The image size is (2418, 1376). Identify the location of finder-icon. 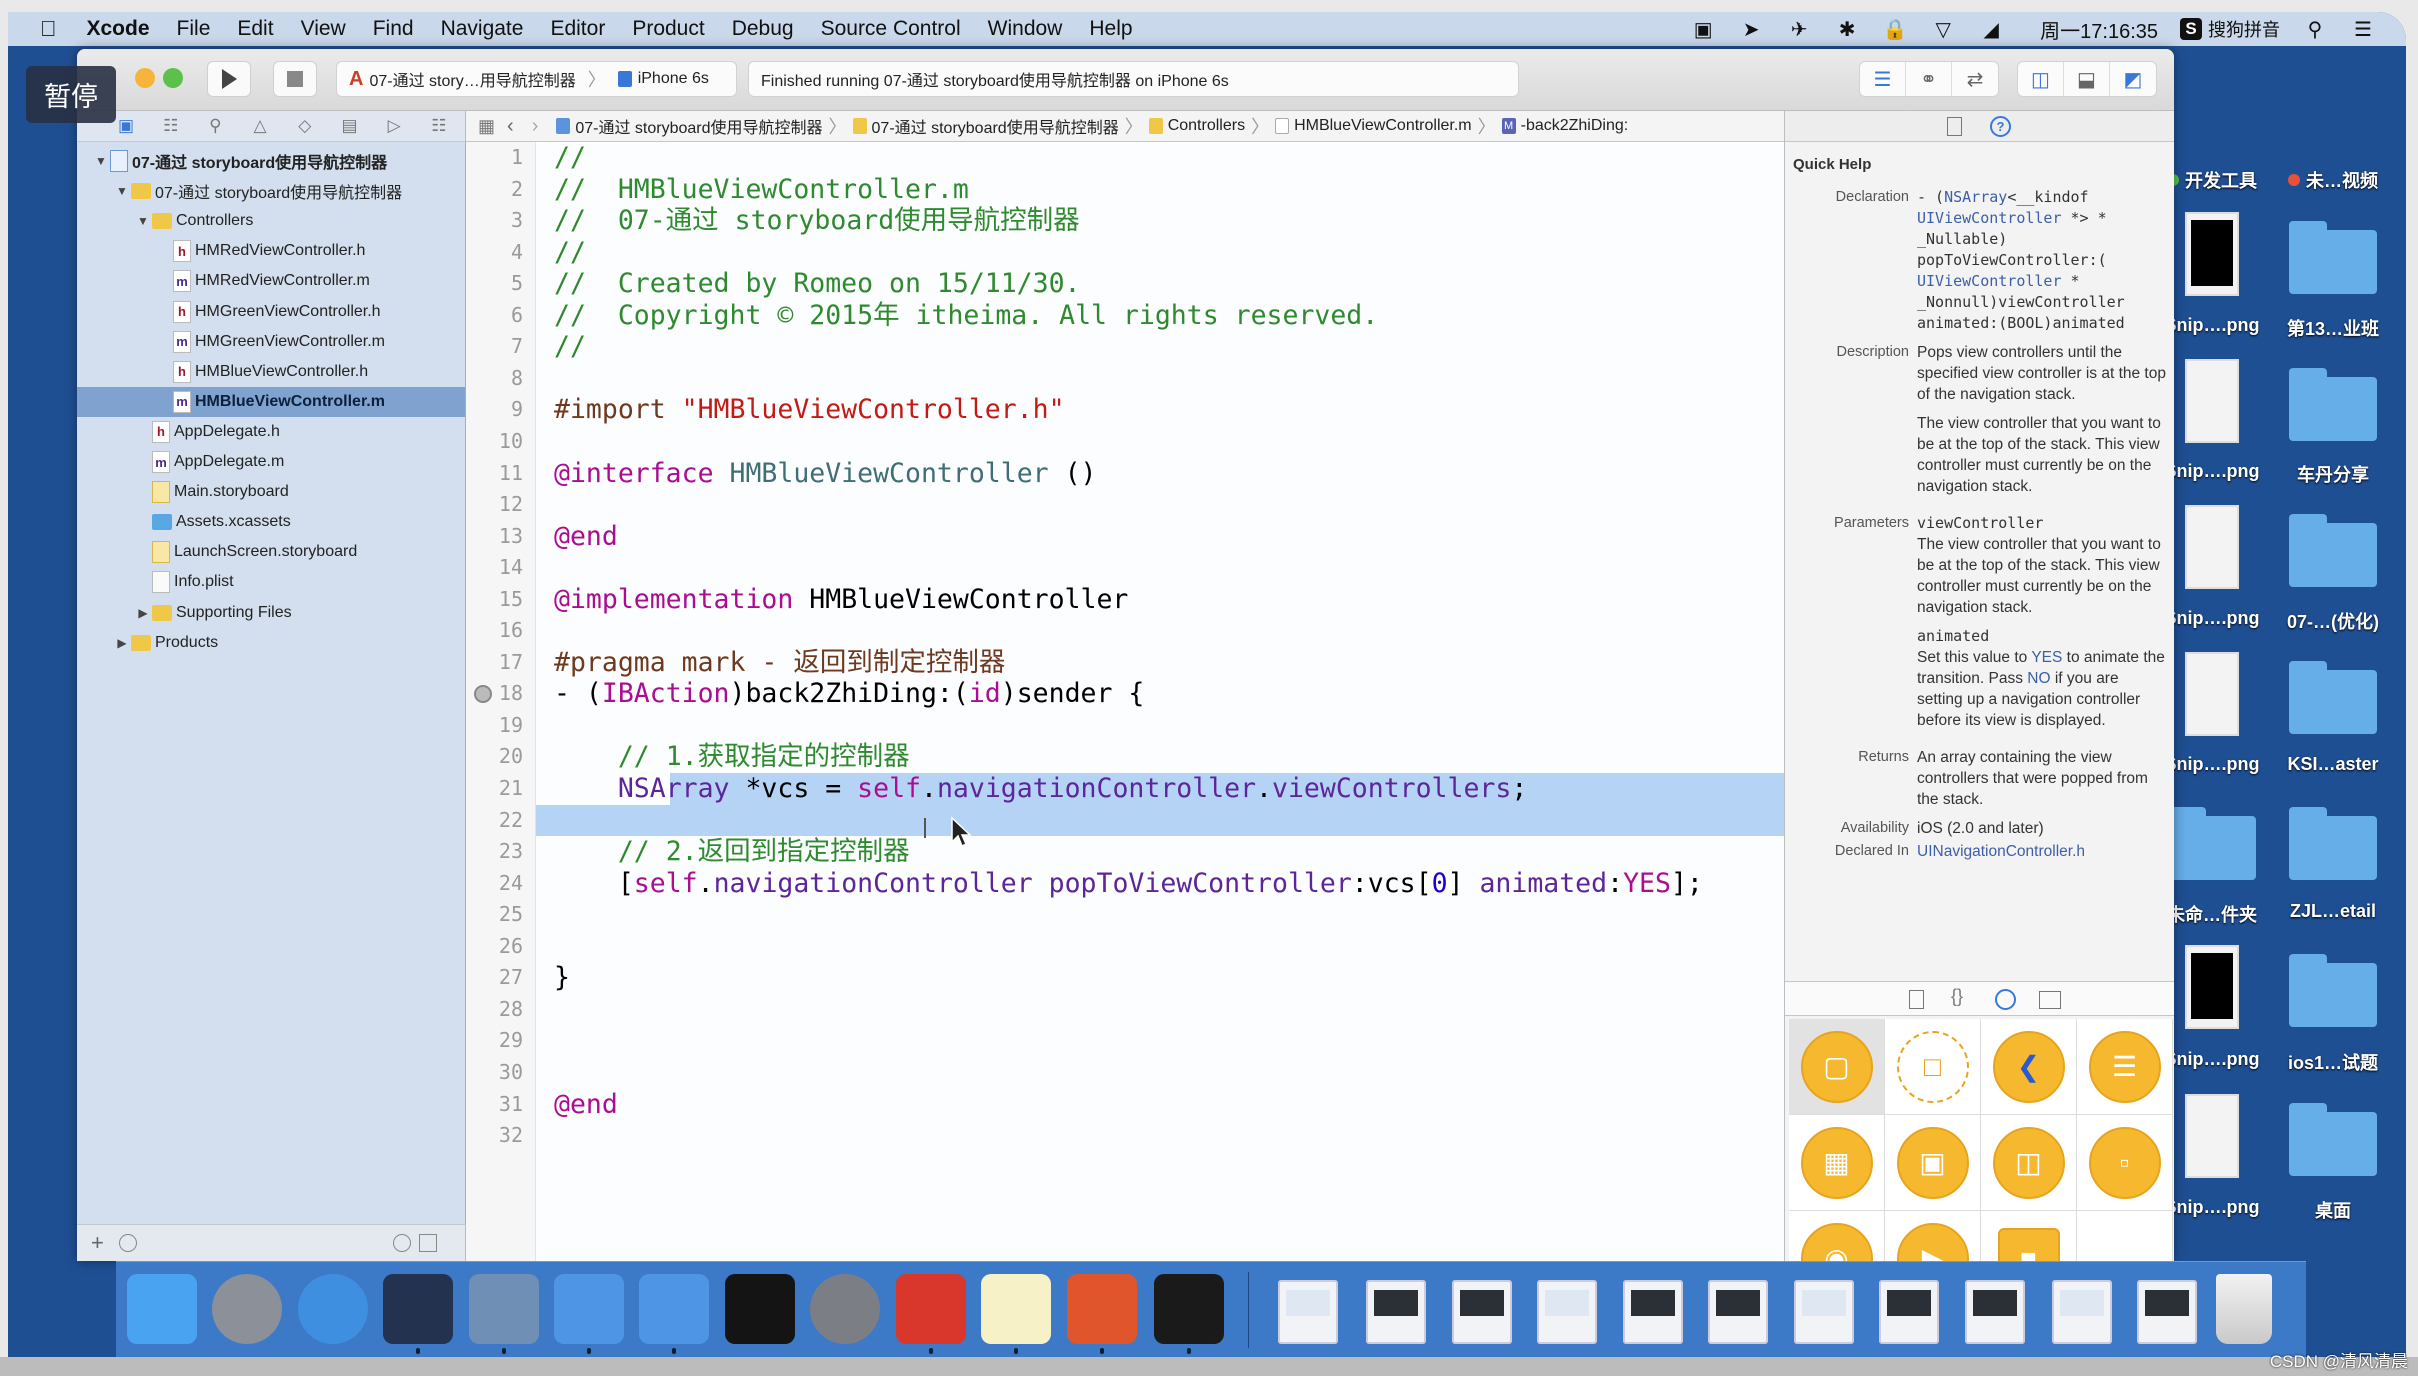
(162, 1309).